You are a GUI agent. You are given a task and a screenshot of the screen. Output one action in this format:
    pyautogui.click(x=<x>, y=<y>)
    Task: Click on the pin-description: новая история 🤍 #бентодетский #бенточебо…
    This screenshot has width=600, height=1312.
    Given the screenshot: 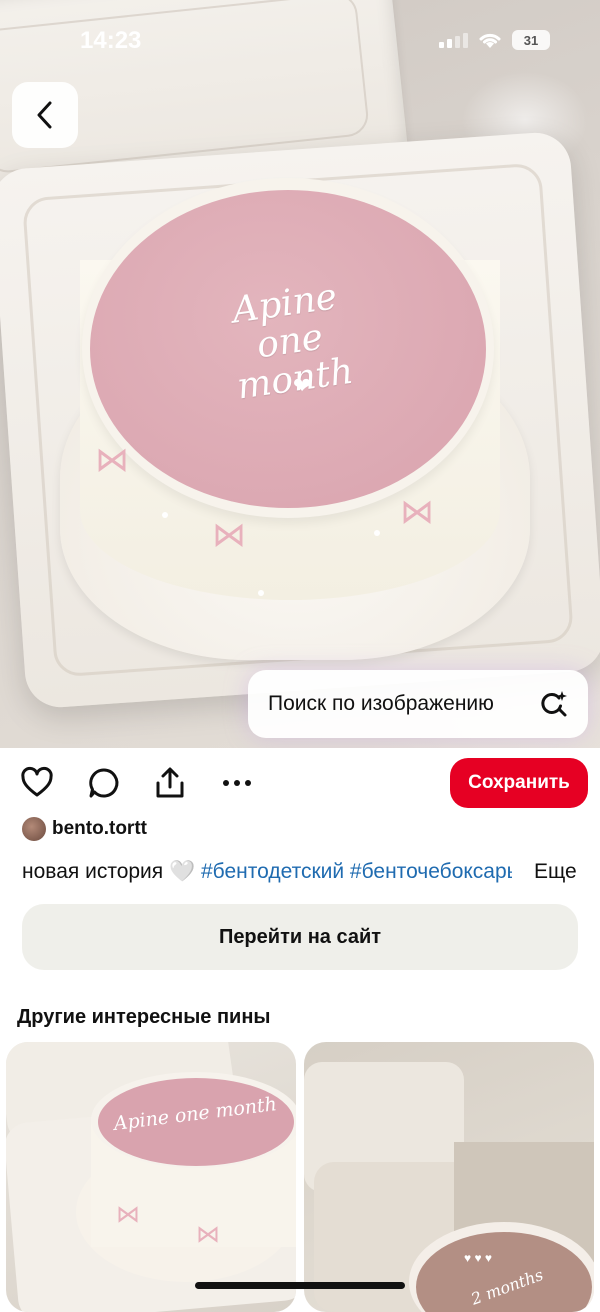 What is the action you would take?
    pyautogui.click(x=267, y=872)
    